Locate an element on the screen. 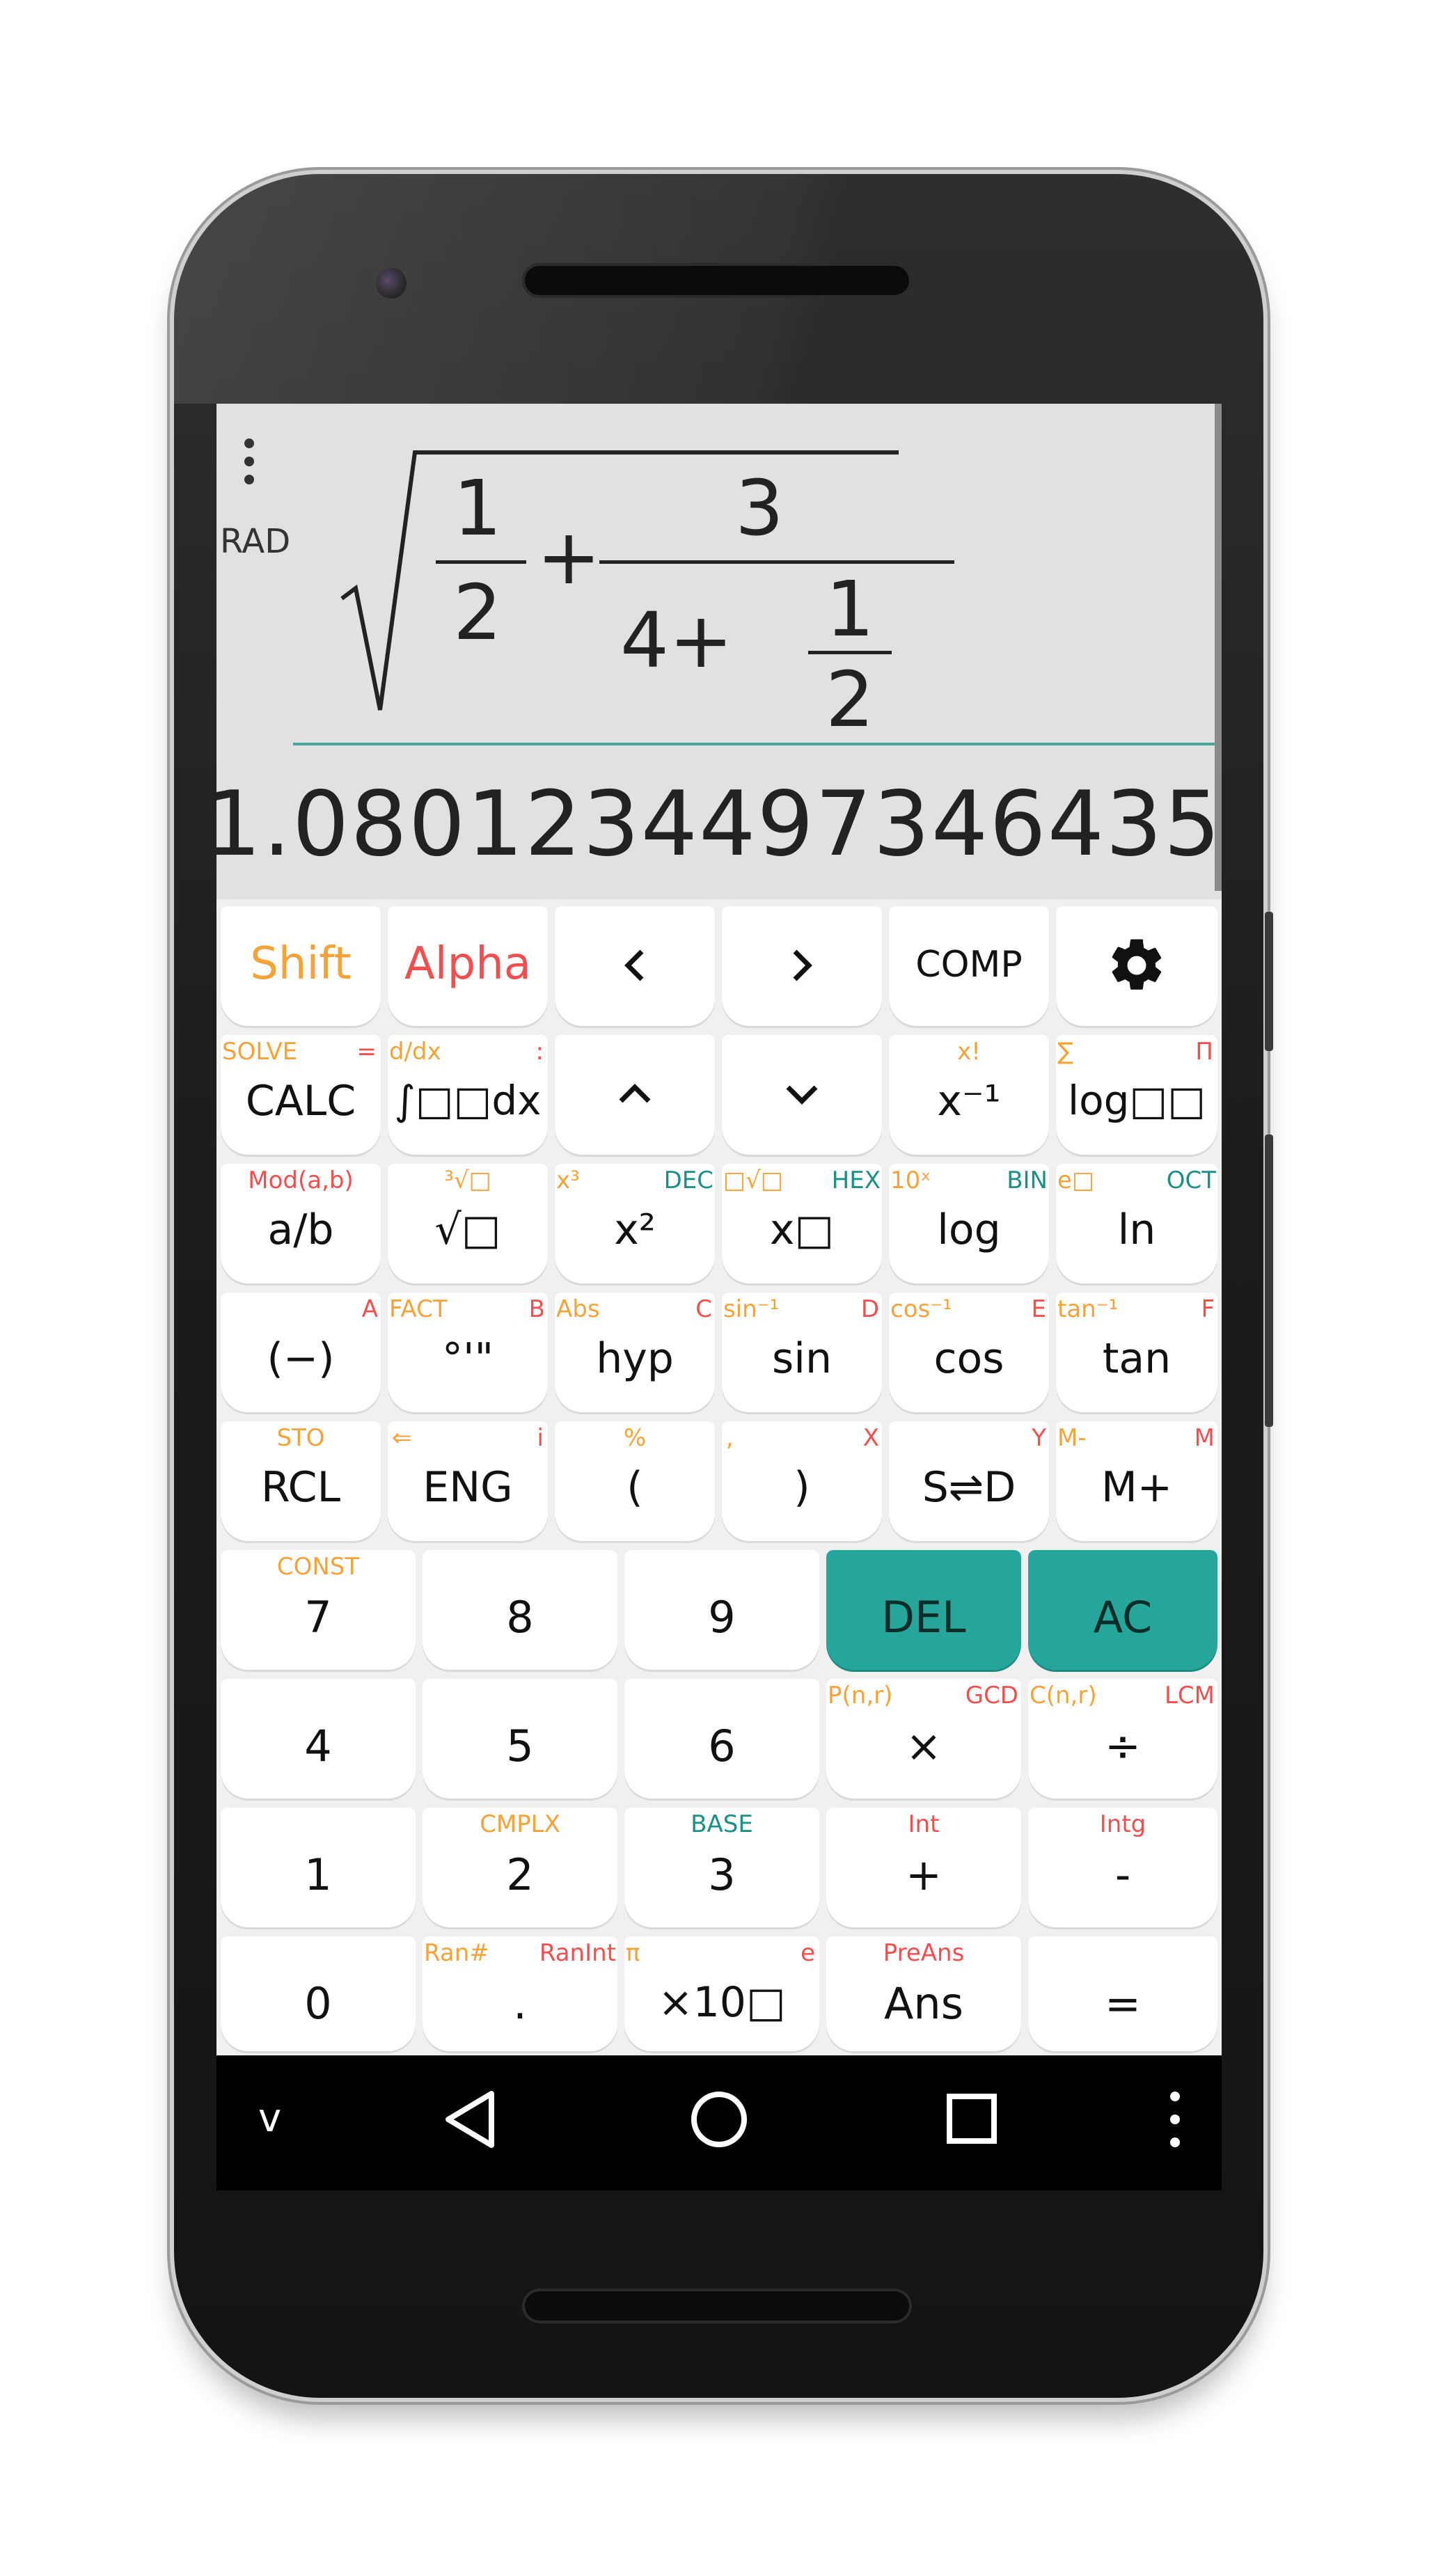  tan-button: tan⁻¹ F tan is located at coordinates (1136, 1352).